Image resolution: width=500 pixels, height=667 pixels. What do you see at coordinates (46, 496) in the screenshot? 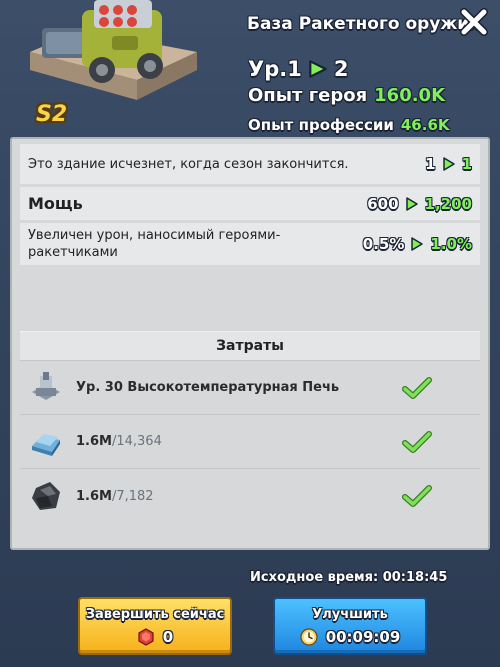
I see `coal-ore-icon` at bounding box center [46, 496].